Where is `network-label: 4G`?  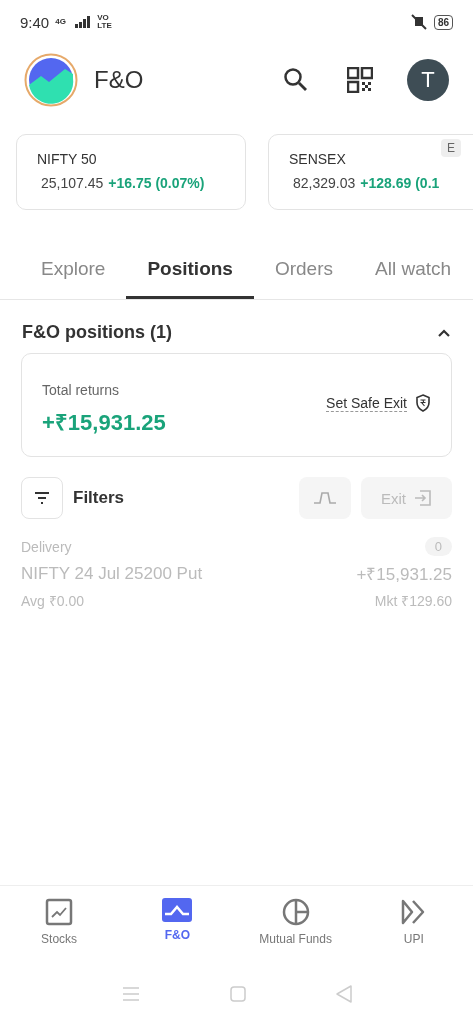
network-label: 4G is located at coordinates (61, 22).